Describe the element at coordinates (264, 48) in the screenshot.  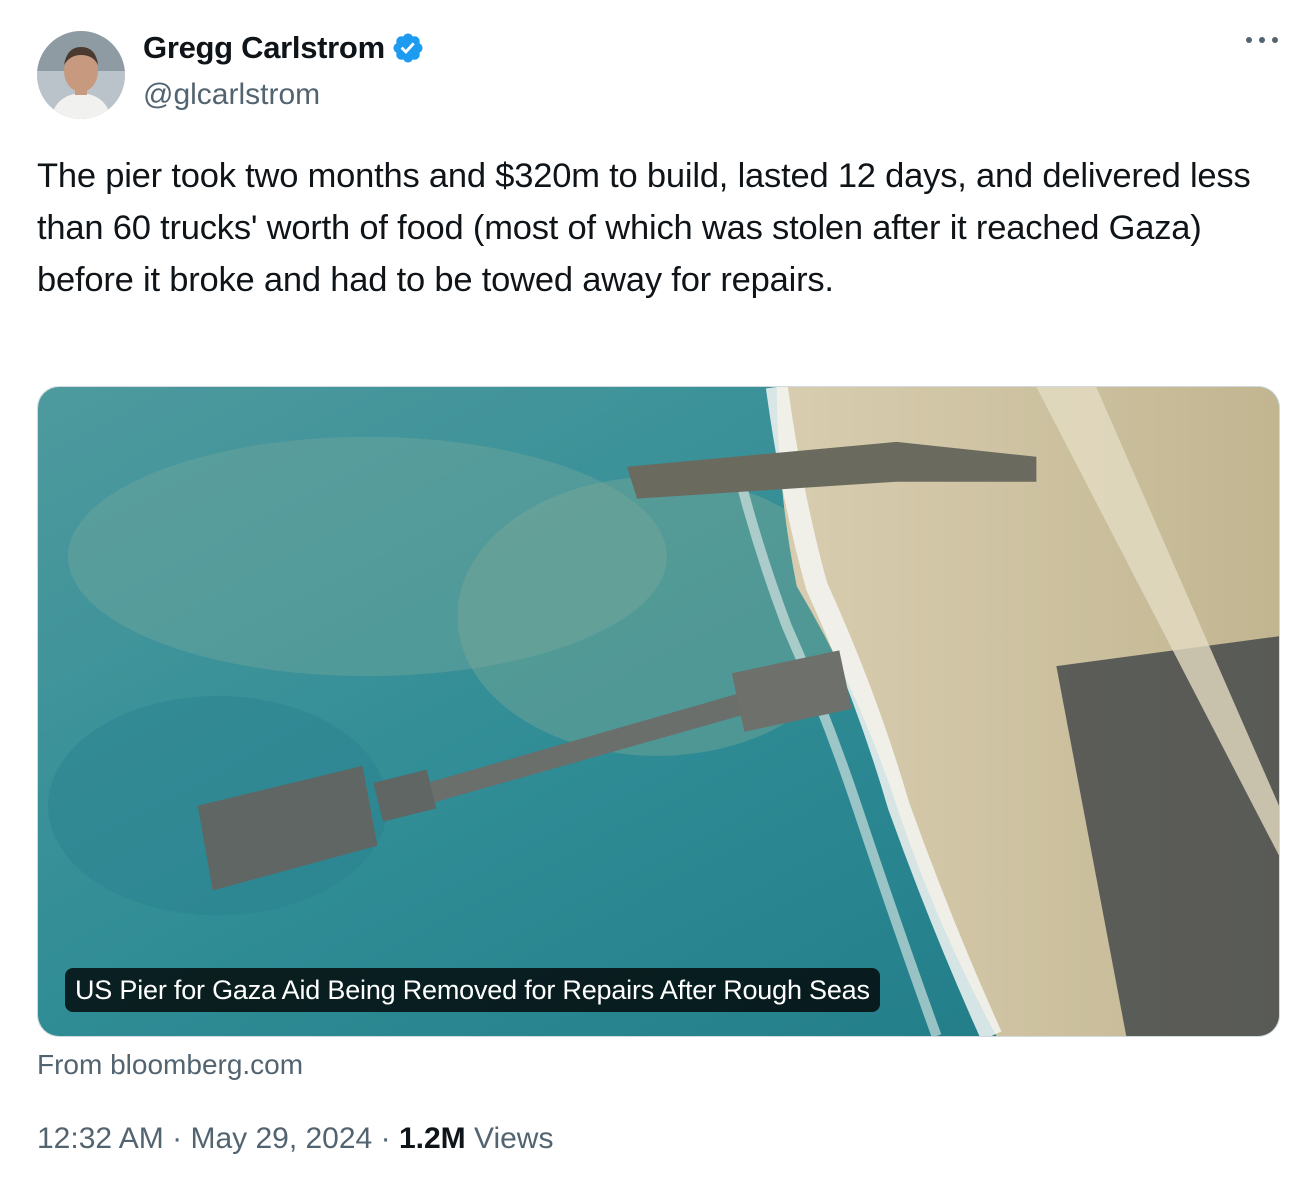
I see `author-display-name: Gregg Carlstrom` at that location.